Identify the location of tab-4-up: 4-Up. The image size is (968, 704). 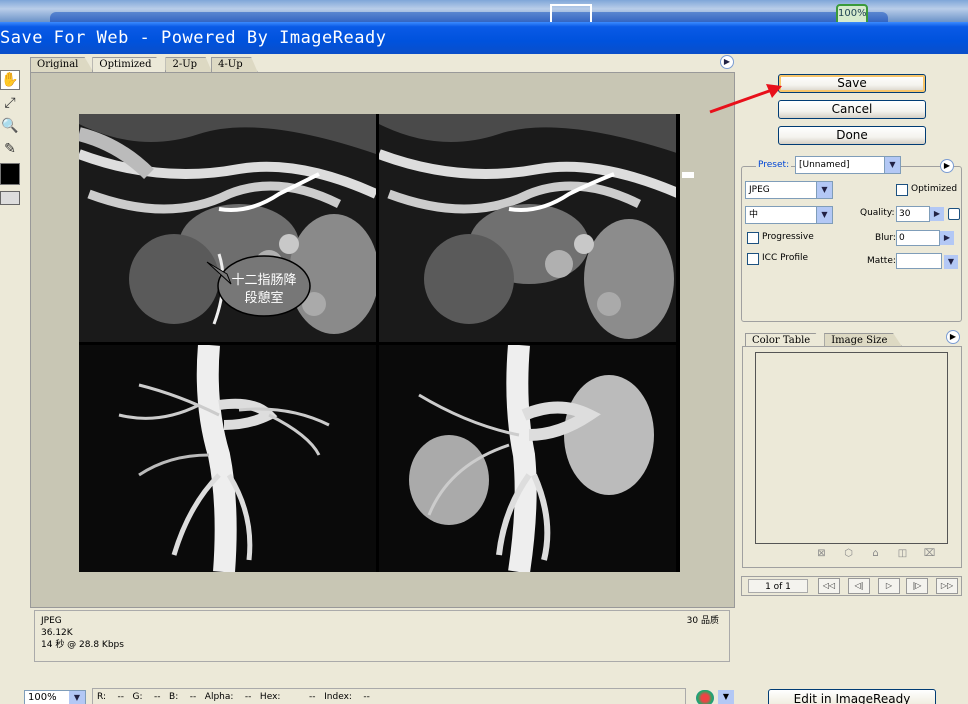
(234, 64).